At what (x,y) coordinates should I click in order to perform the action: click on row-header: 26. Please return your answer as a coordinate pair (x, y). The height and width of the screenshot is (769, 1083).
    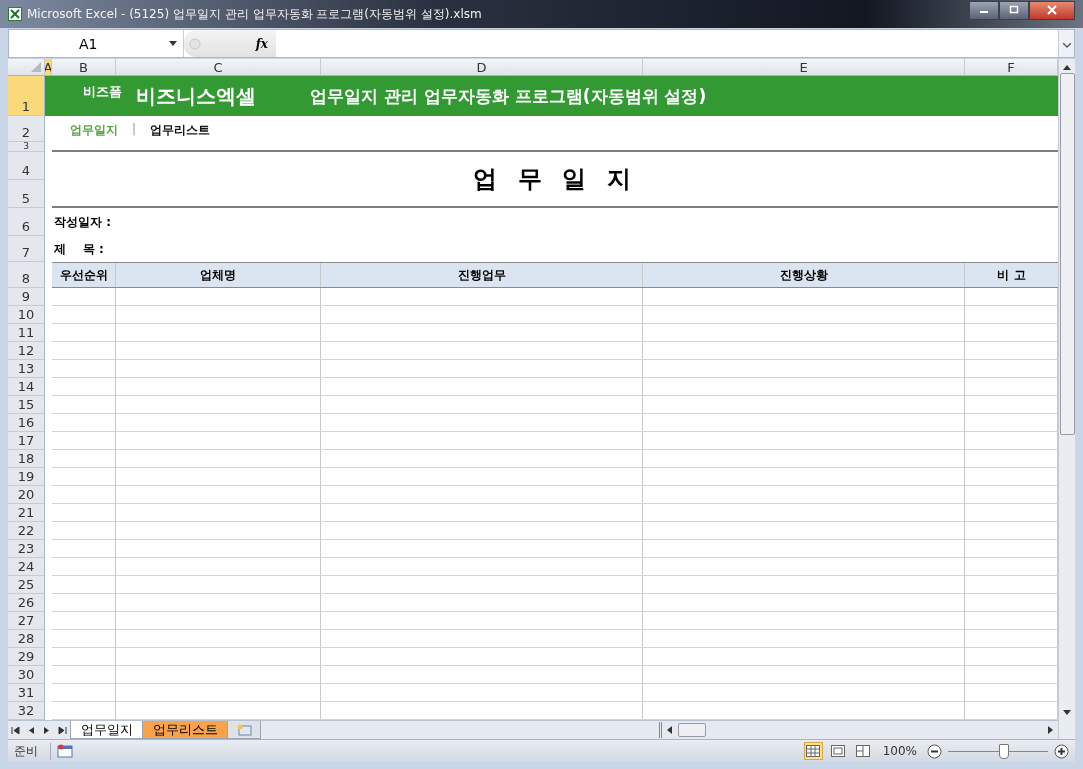
    Looking at the image, I should click on (26, 603).